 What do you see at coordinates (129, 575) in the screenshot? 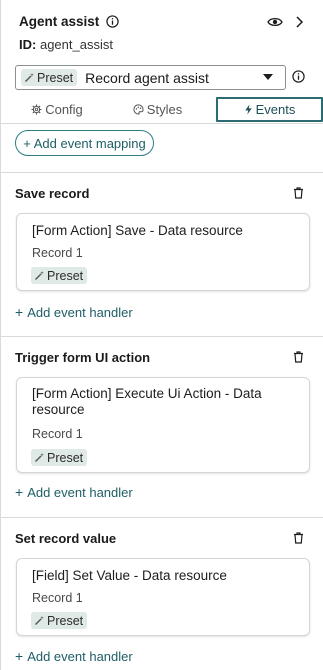
I see `event-card-title: [Field] Set Value - Data resource` at bounding box center [129, 575].